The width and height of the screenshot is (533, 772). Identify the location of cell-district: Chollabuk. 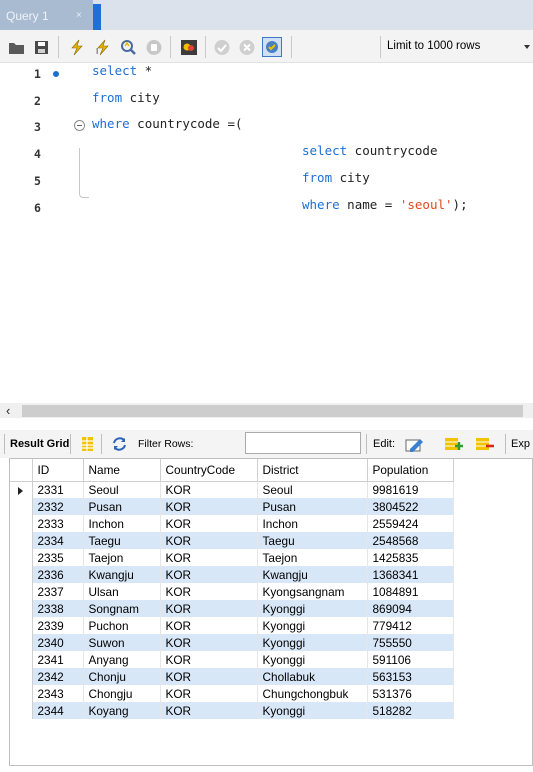
(312, 676).